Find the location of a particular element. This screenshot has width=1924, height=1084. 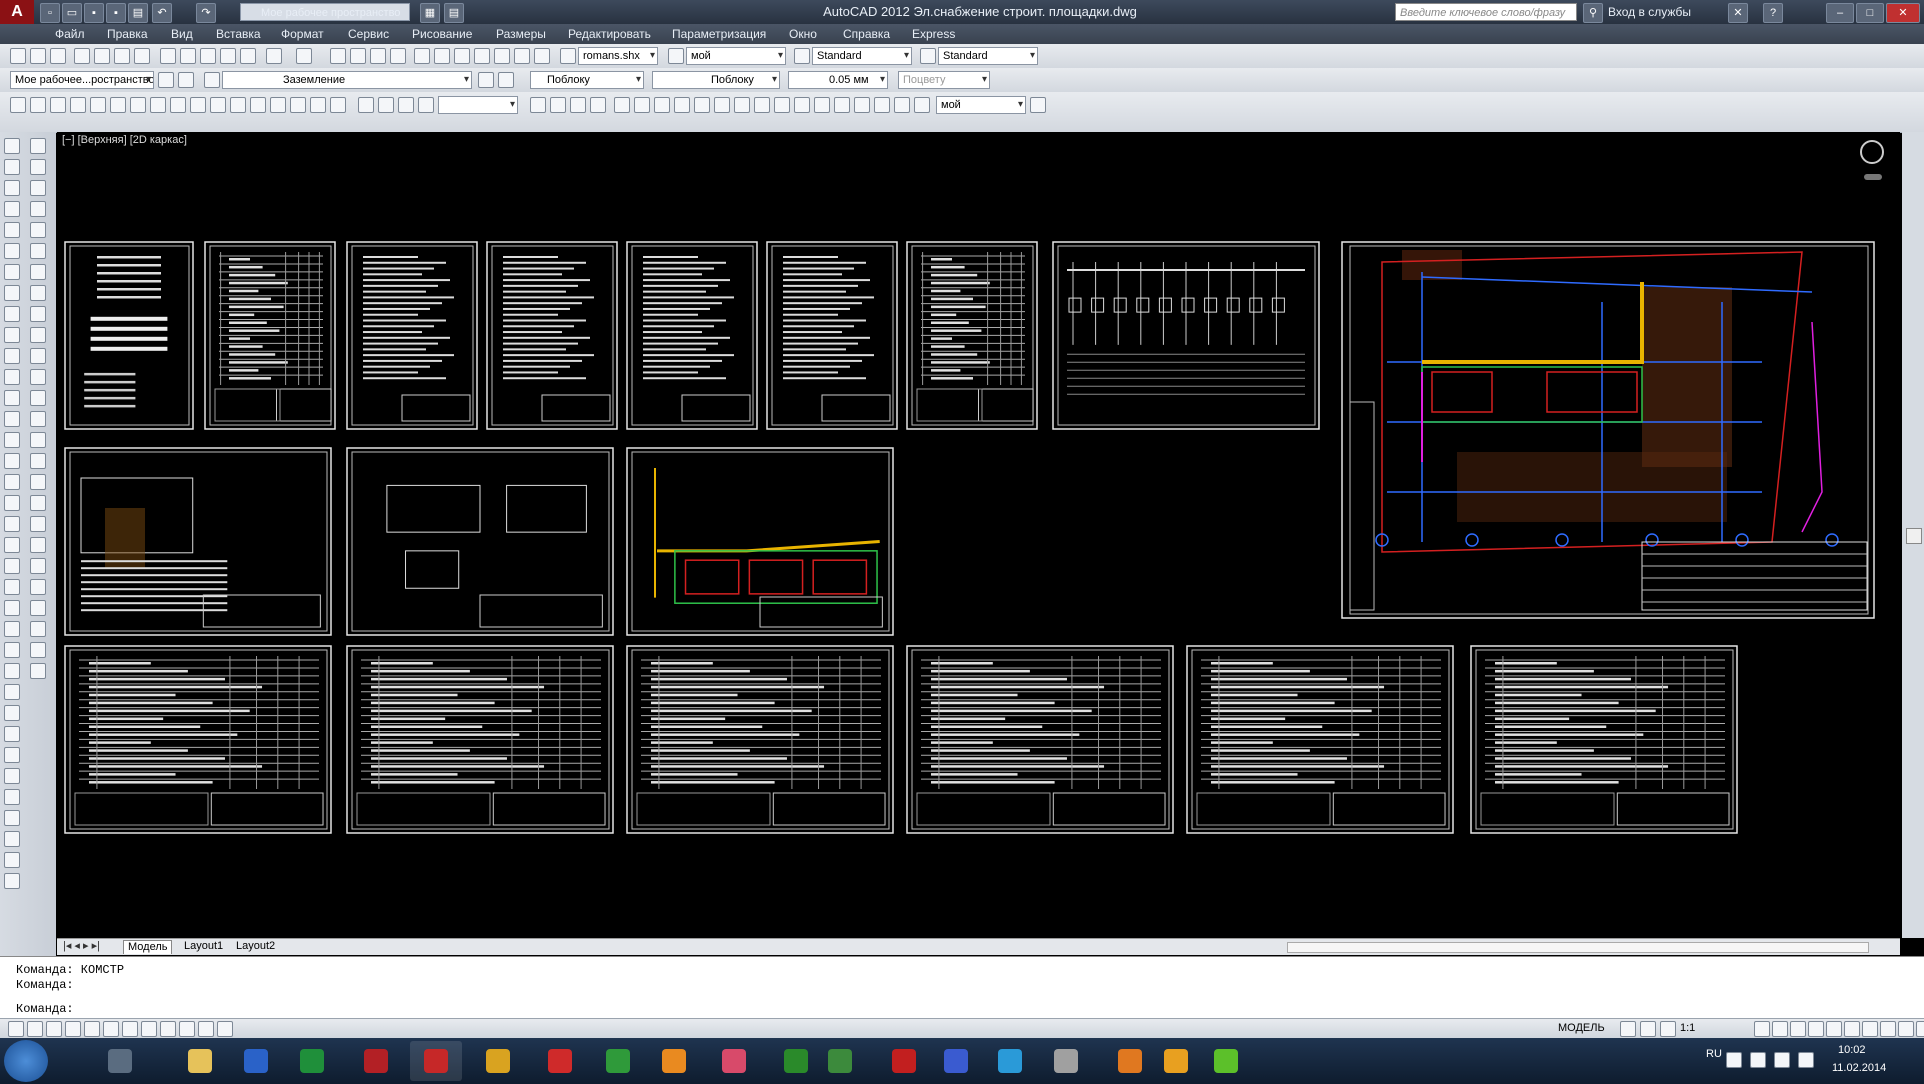

tab-nav-arrows: |◂ ◂ ▸ ▸| is located at coordinates (81, 946).